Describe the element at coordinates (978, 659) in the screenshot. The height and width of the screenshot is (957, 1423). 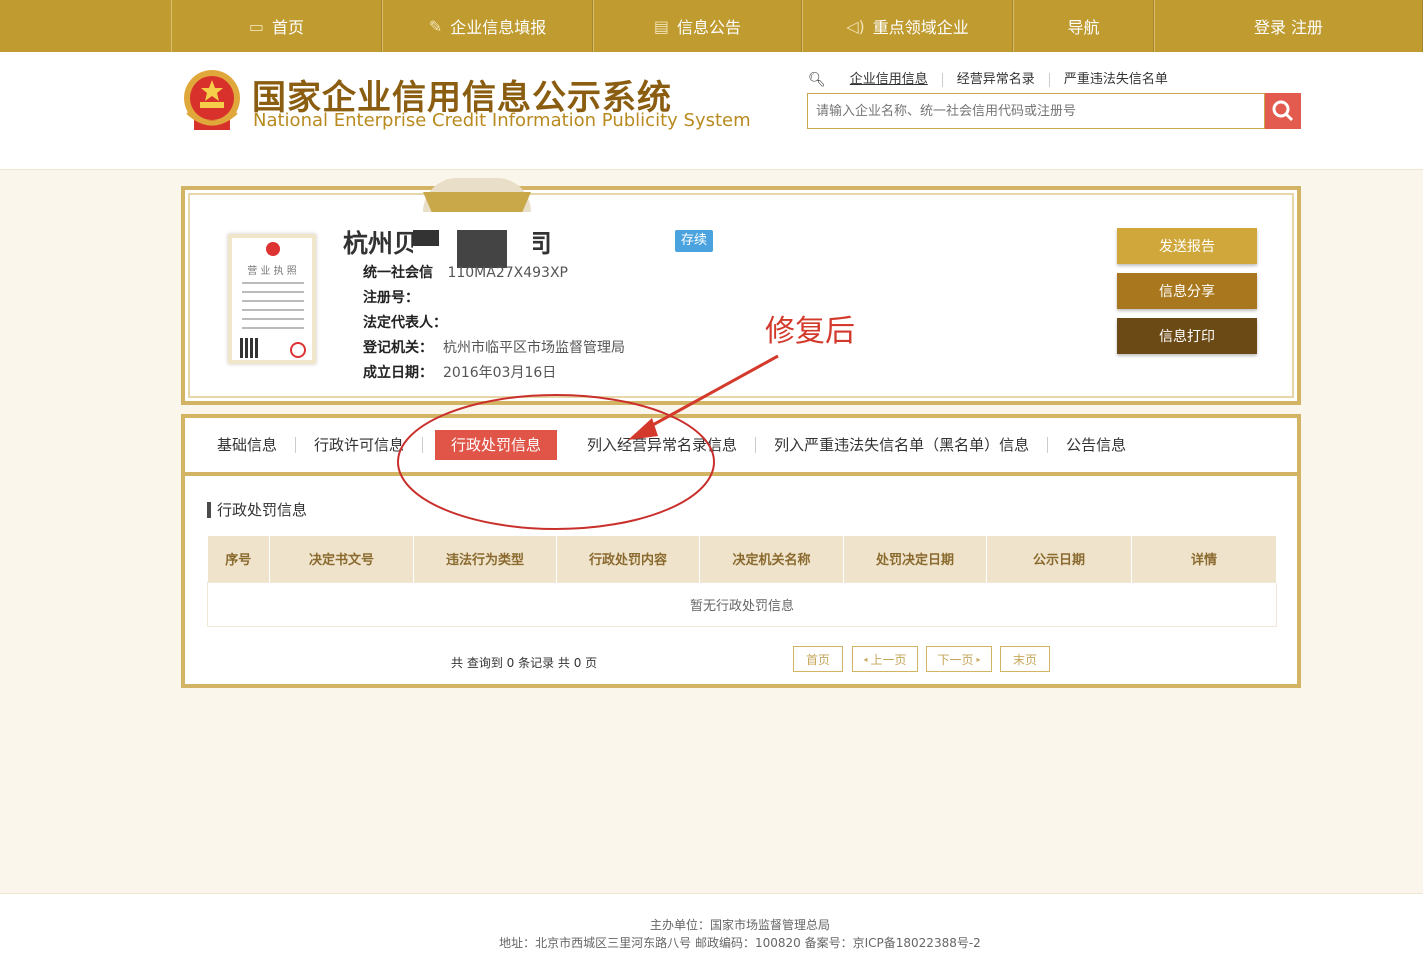
I see `chevron-right-icon: ▸` at that location.